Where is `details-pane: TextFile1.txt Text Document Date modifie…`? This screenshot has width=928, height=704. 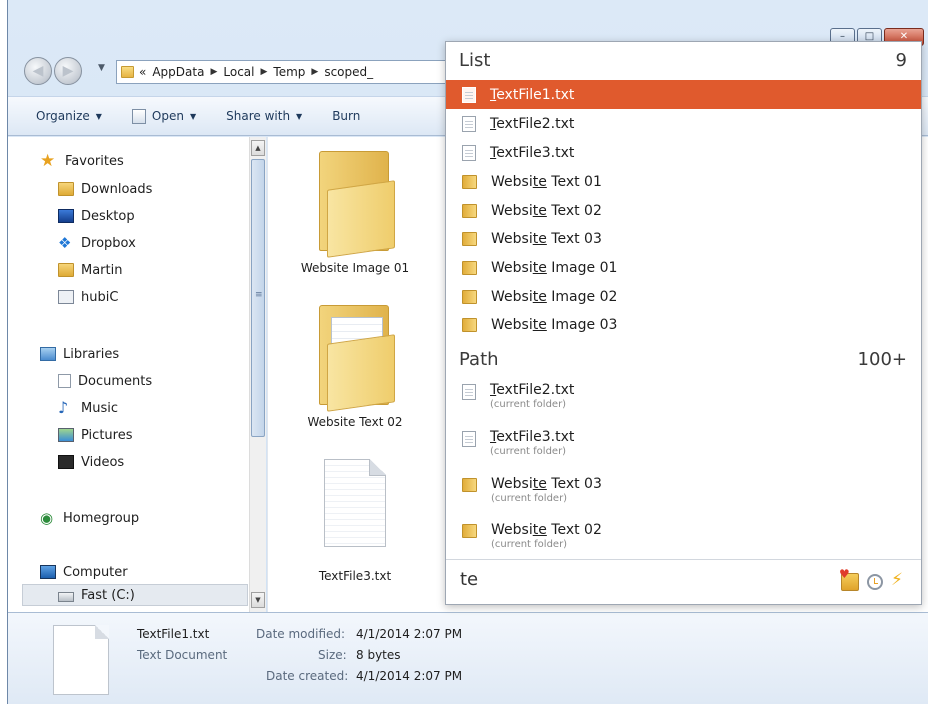
details-pane: TextFile1.txt Text Document Date modifie… is located at coordinates (468, 658).